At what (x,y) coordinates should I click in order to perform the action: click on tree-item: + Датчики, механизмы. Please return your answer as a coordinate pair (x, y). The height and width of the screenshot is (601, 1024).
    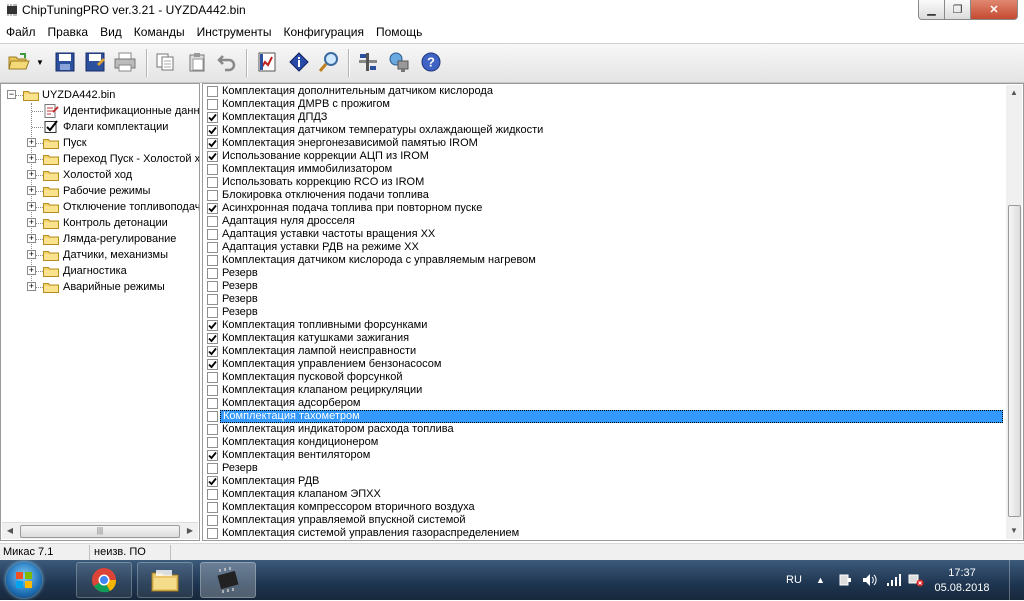
    Looking at the image, I should click on (100, 255).